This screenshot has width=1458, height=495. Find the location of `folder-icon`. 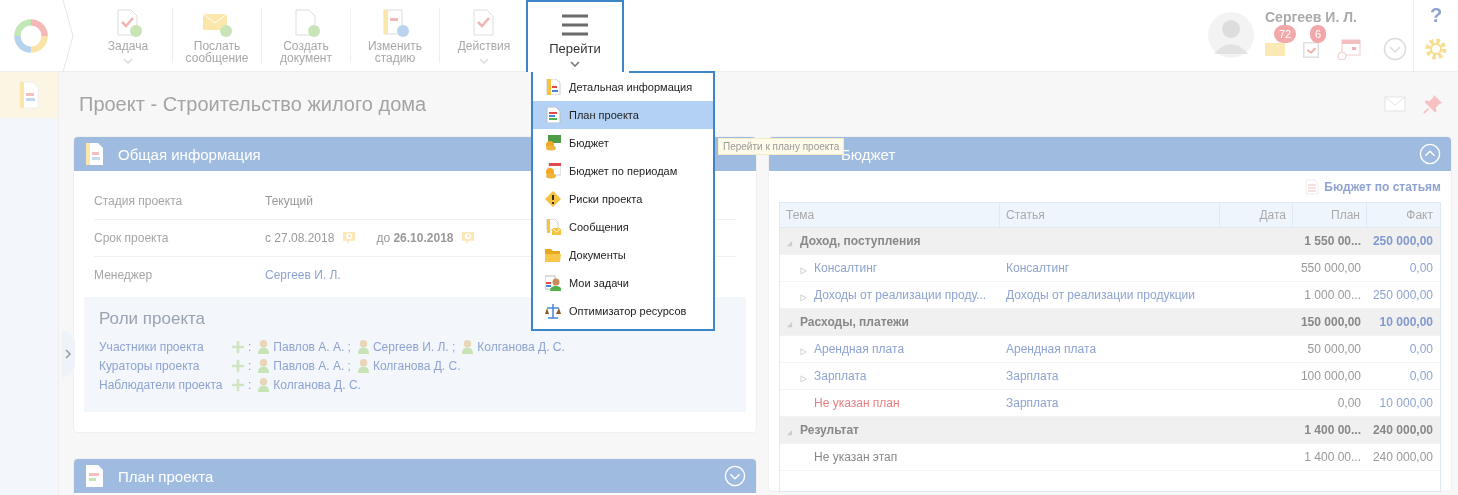

folder-icon is located at coordinates (553, 255).